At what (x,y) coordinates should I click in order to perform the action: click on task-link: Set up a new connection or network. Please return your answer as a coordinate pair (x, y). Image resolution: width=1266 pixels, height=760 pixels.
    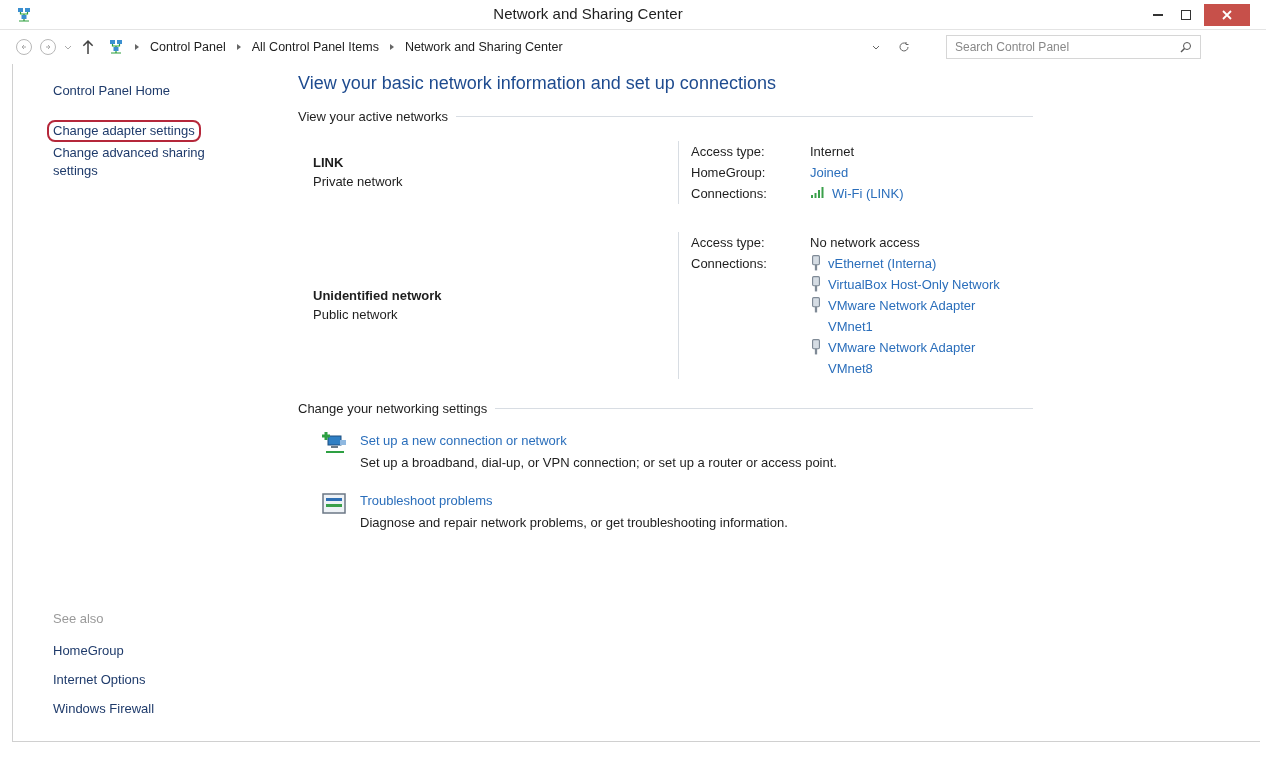
    Looking at the image, I should click on (463, 441).